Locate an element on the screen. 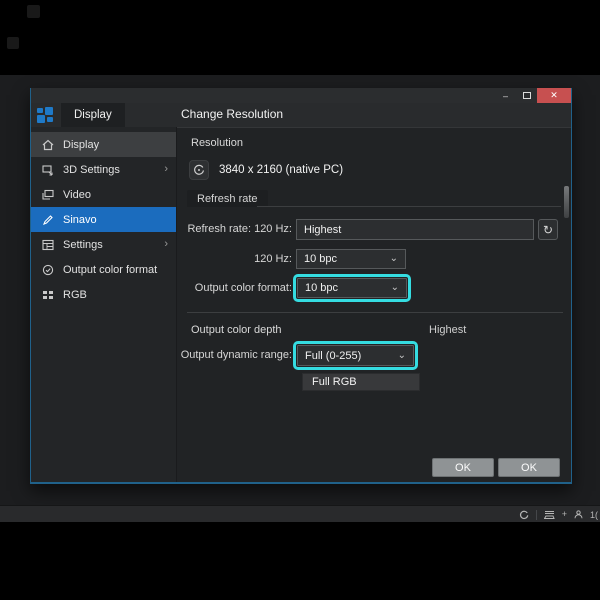  close-icon: ✕ is located at coordinates (554, 95).